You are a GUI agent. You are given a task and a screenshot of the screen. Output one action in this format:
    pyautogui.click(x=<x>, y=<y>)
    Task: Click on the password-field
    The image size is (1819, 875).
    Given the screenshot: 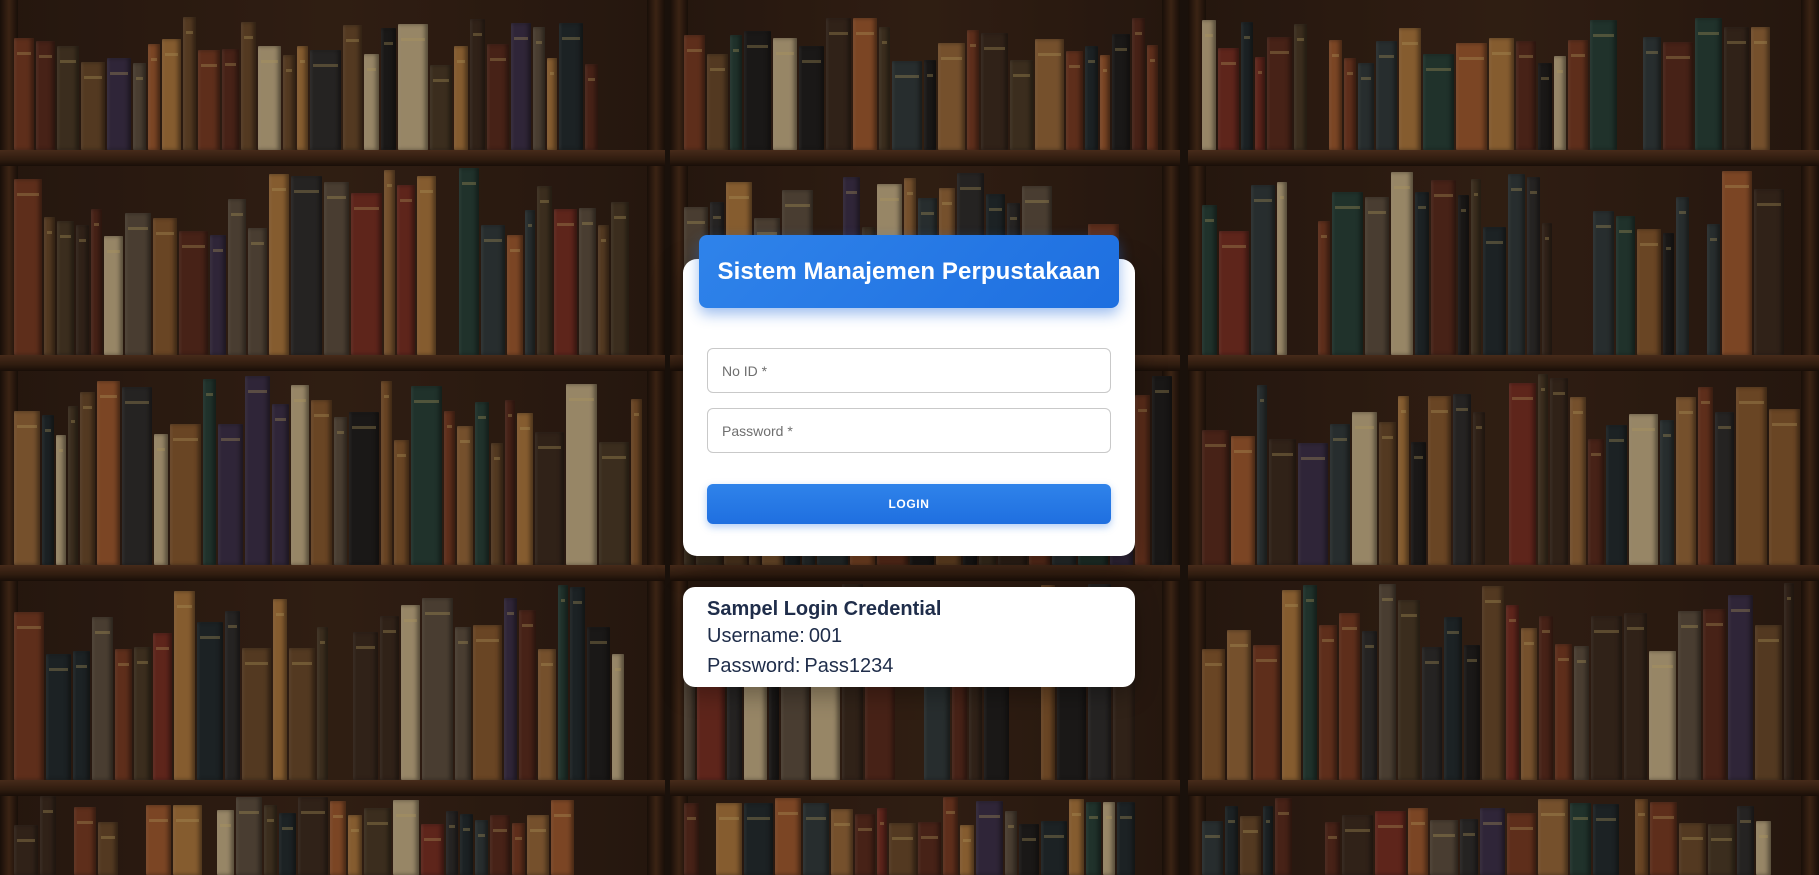 What is the action you would take?
    pyautogui.click(x=909, y=430)
    